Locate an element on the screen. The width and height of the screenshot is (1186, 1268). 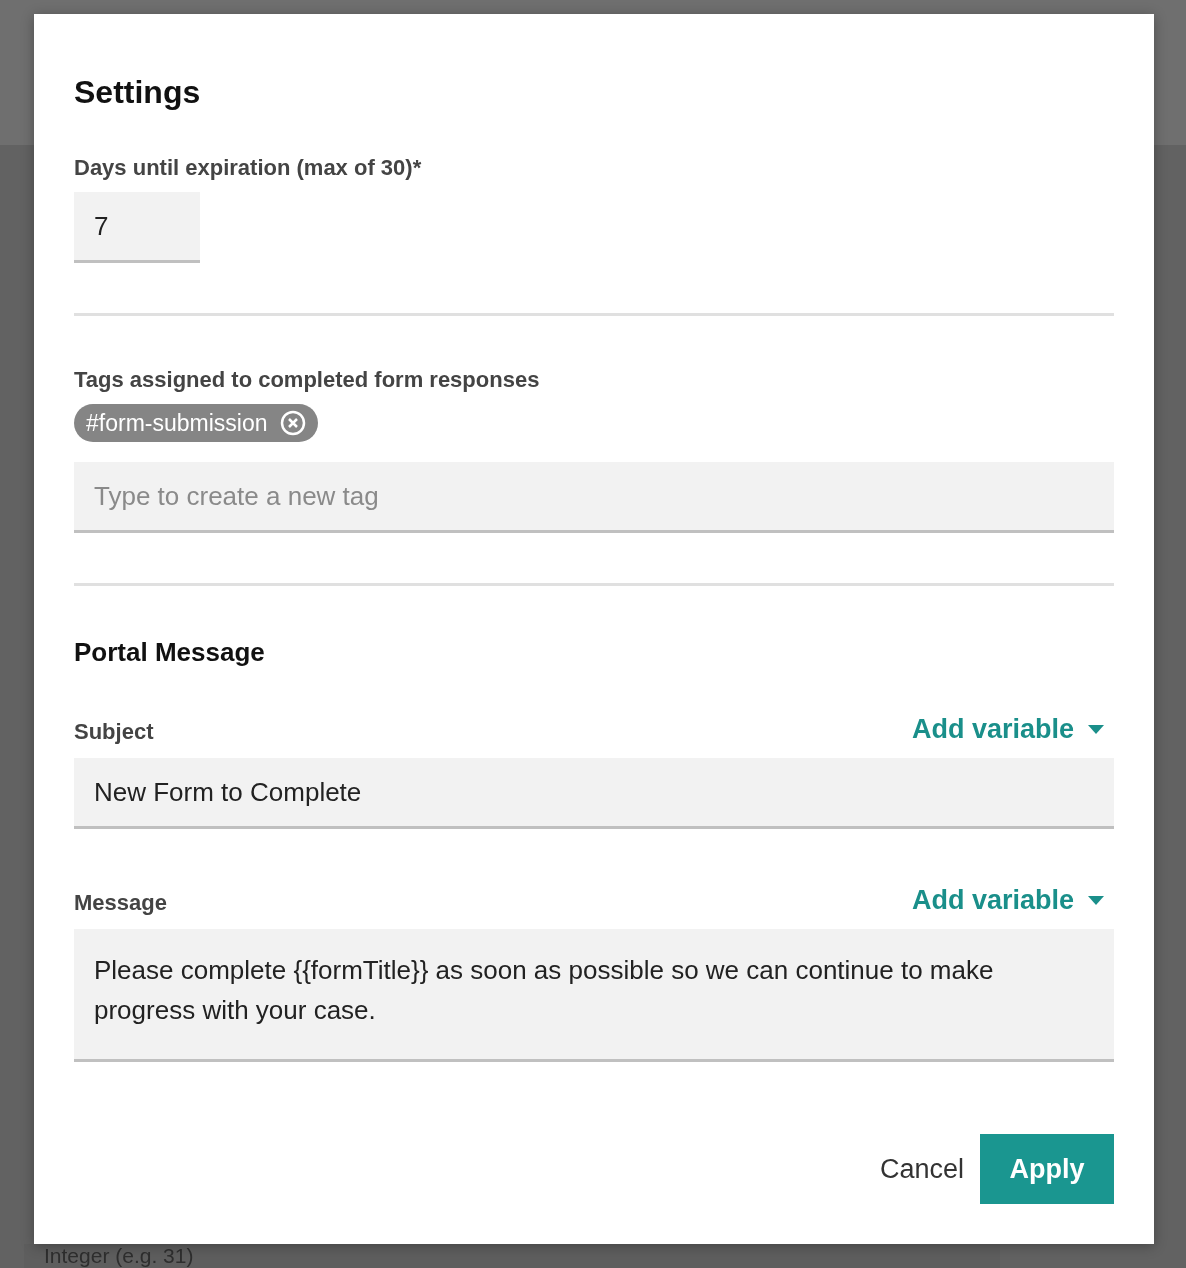
cancel-button: Cancel is located at coordinates (921, 1169).